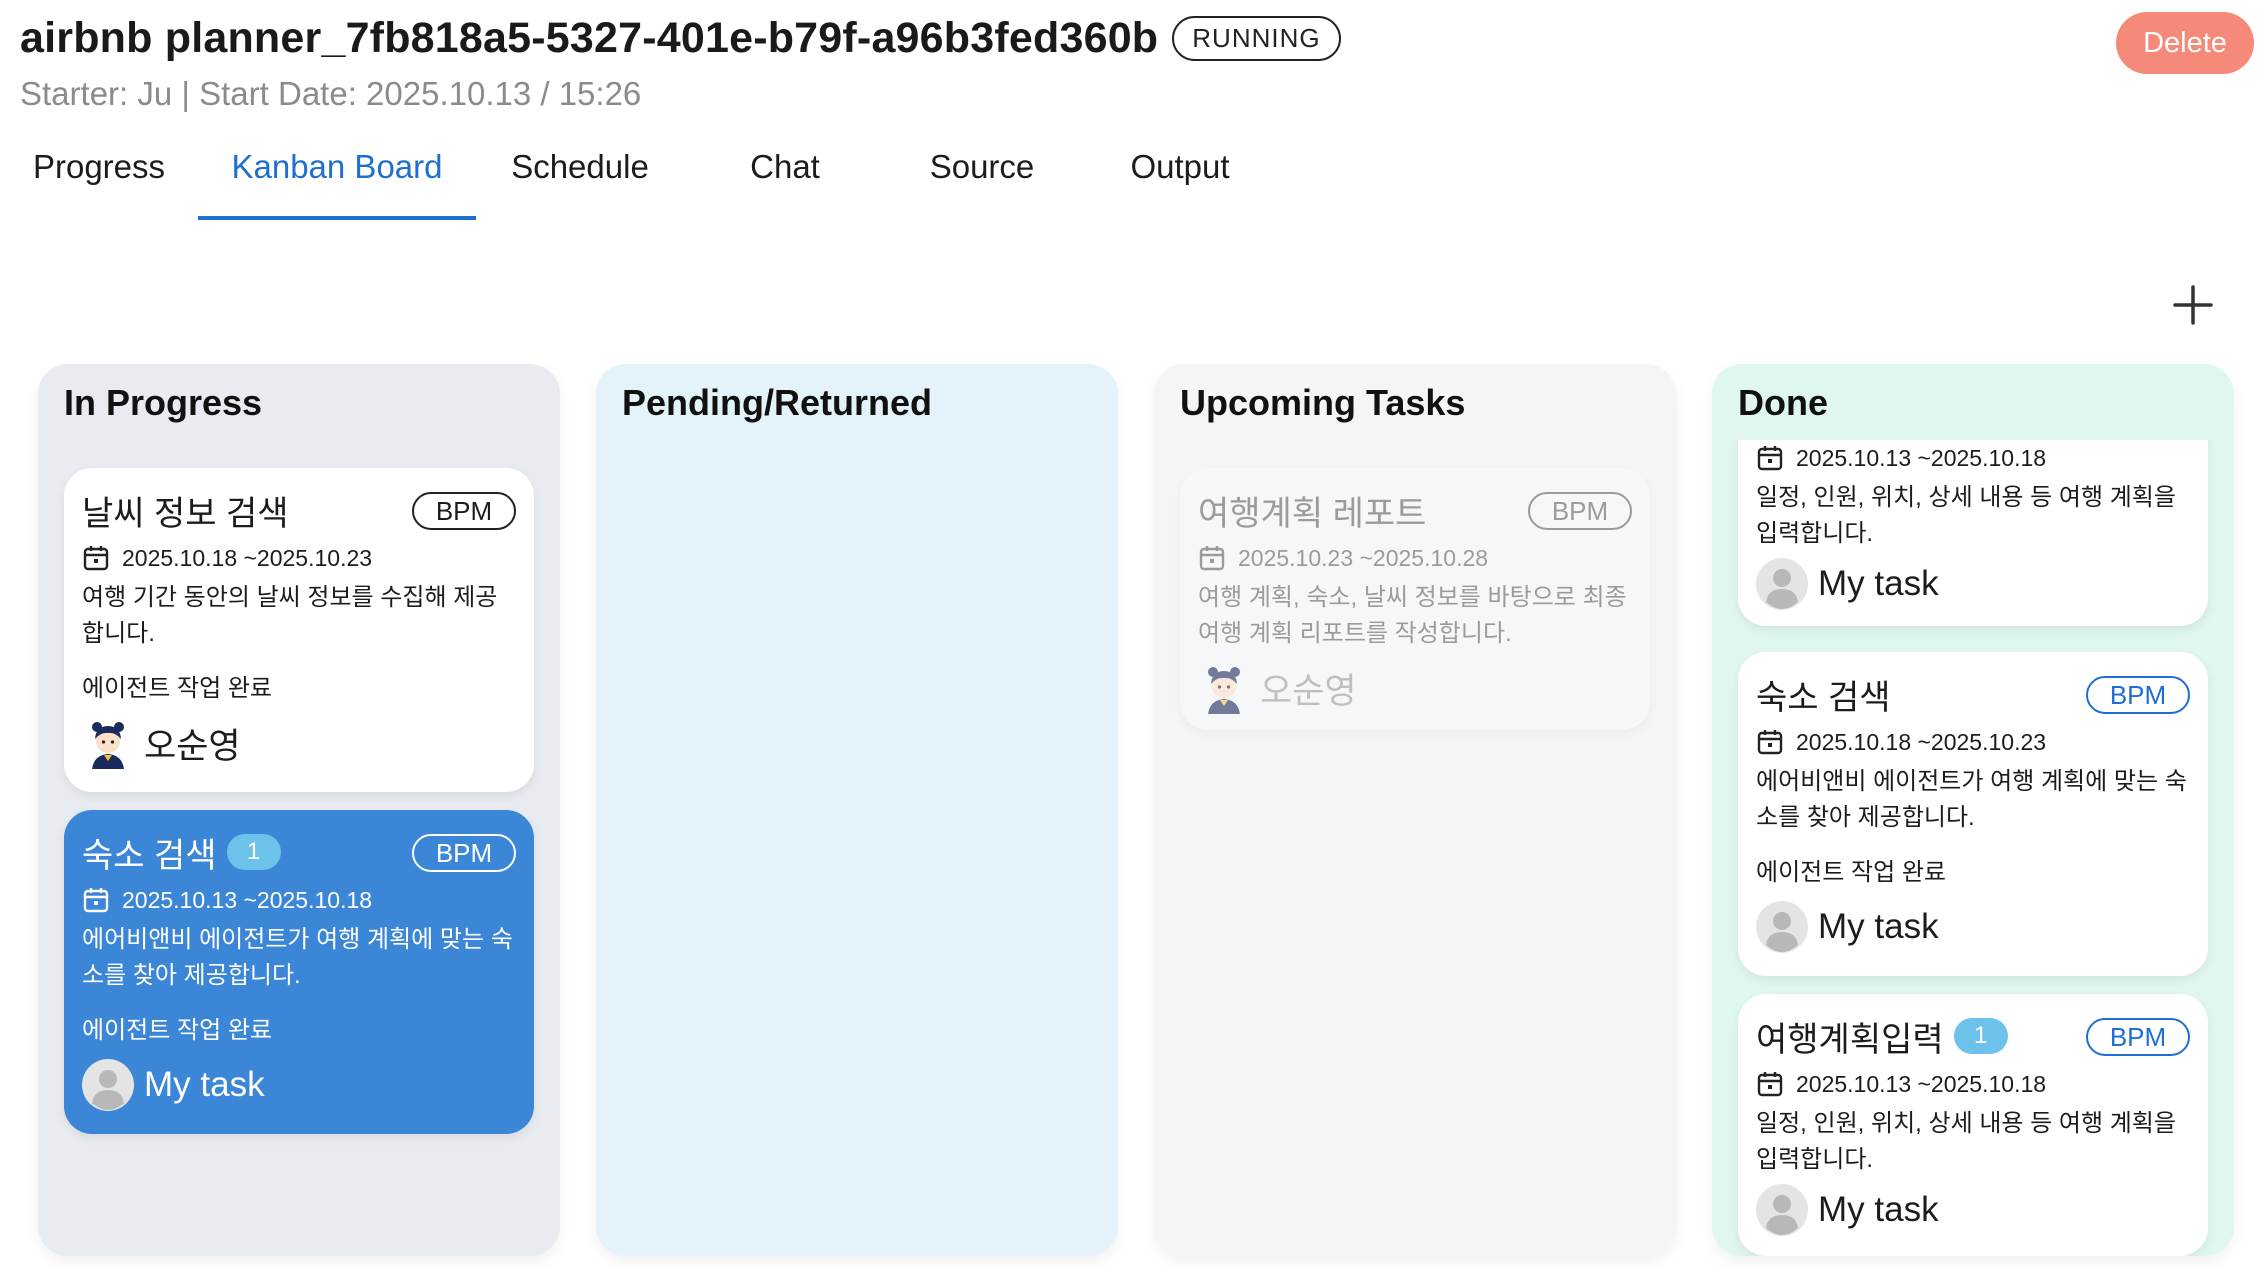 This screenshot has height=1284, width=2268. Describe the element at coordinates (777, 402) in the screenshot. I see `column-title: Pending/Returned` at that location.